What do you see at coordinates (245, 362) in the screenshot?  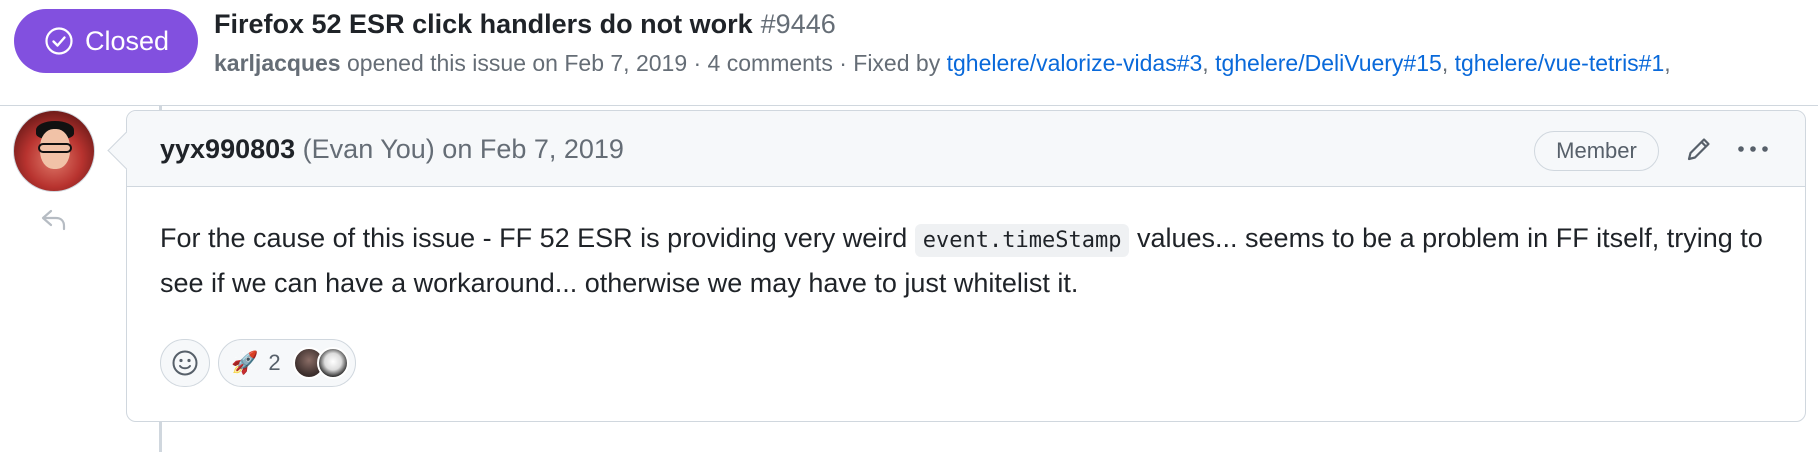 I see `rocket-emoji: 🚀` at bounding box center [245, 362].